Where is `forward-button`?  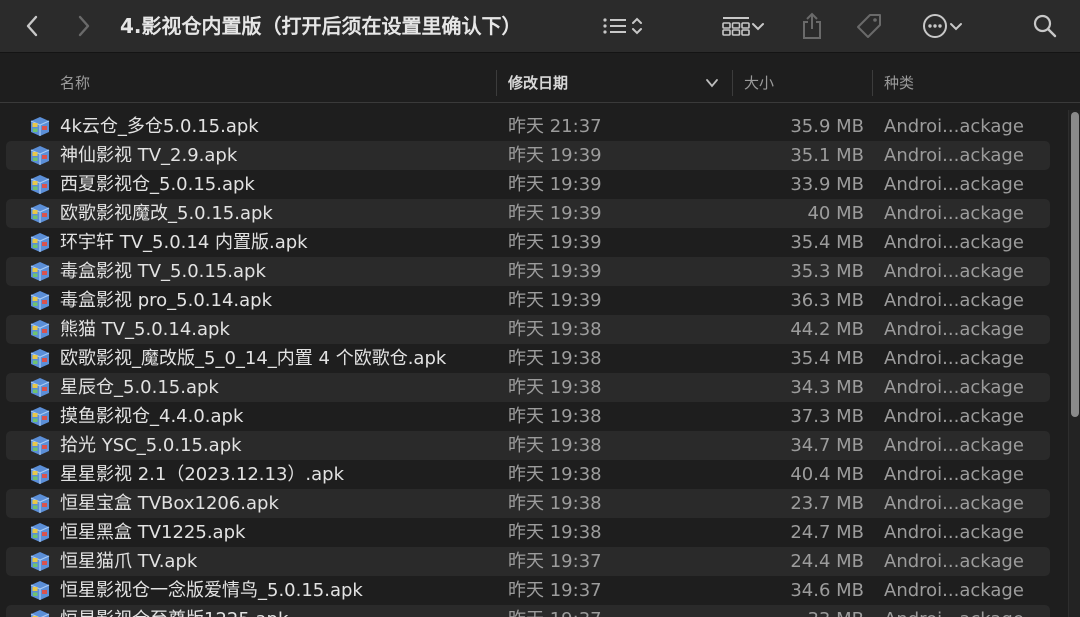 forward-button is located at coordinates (84, 26).